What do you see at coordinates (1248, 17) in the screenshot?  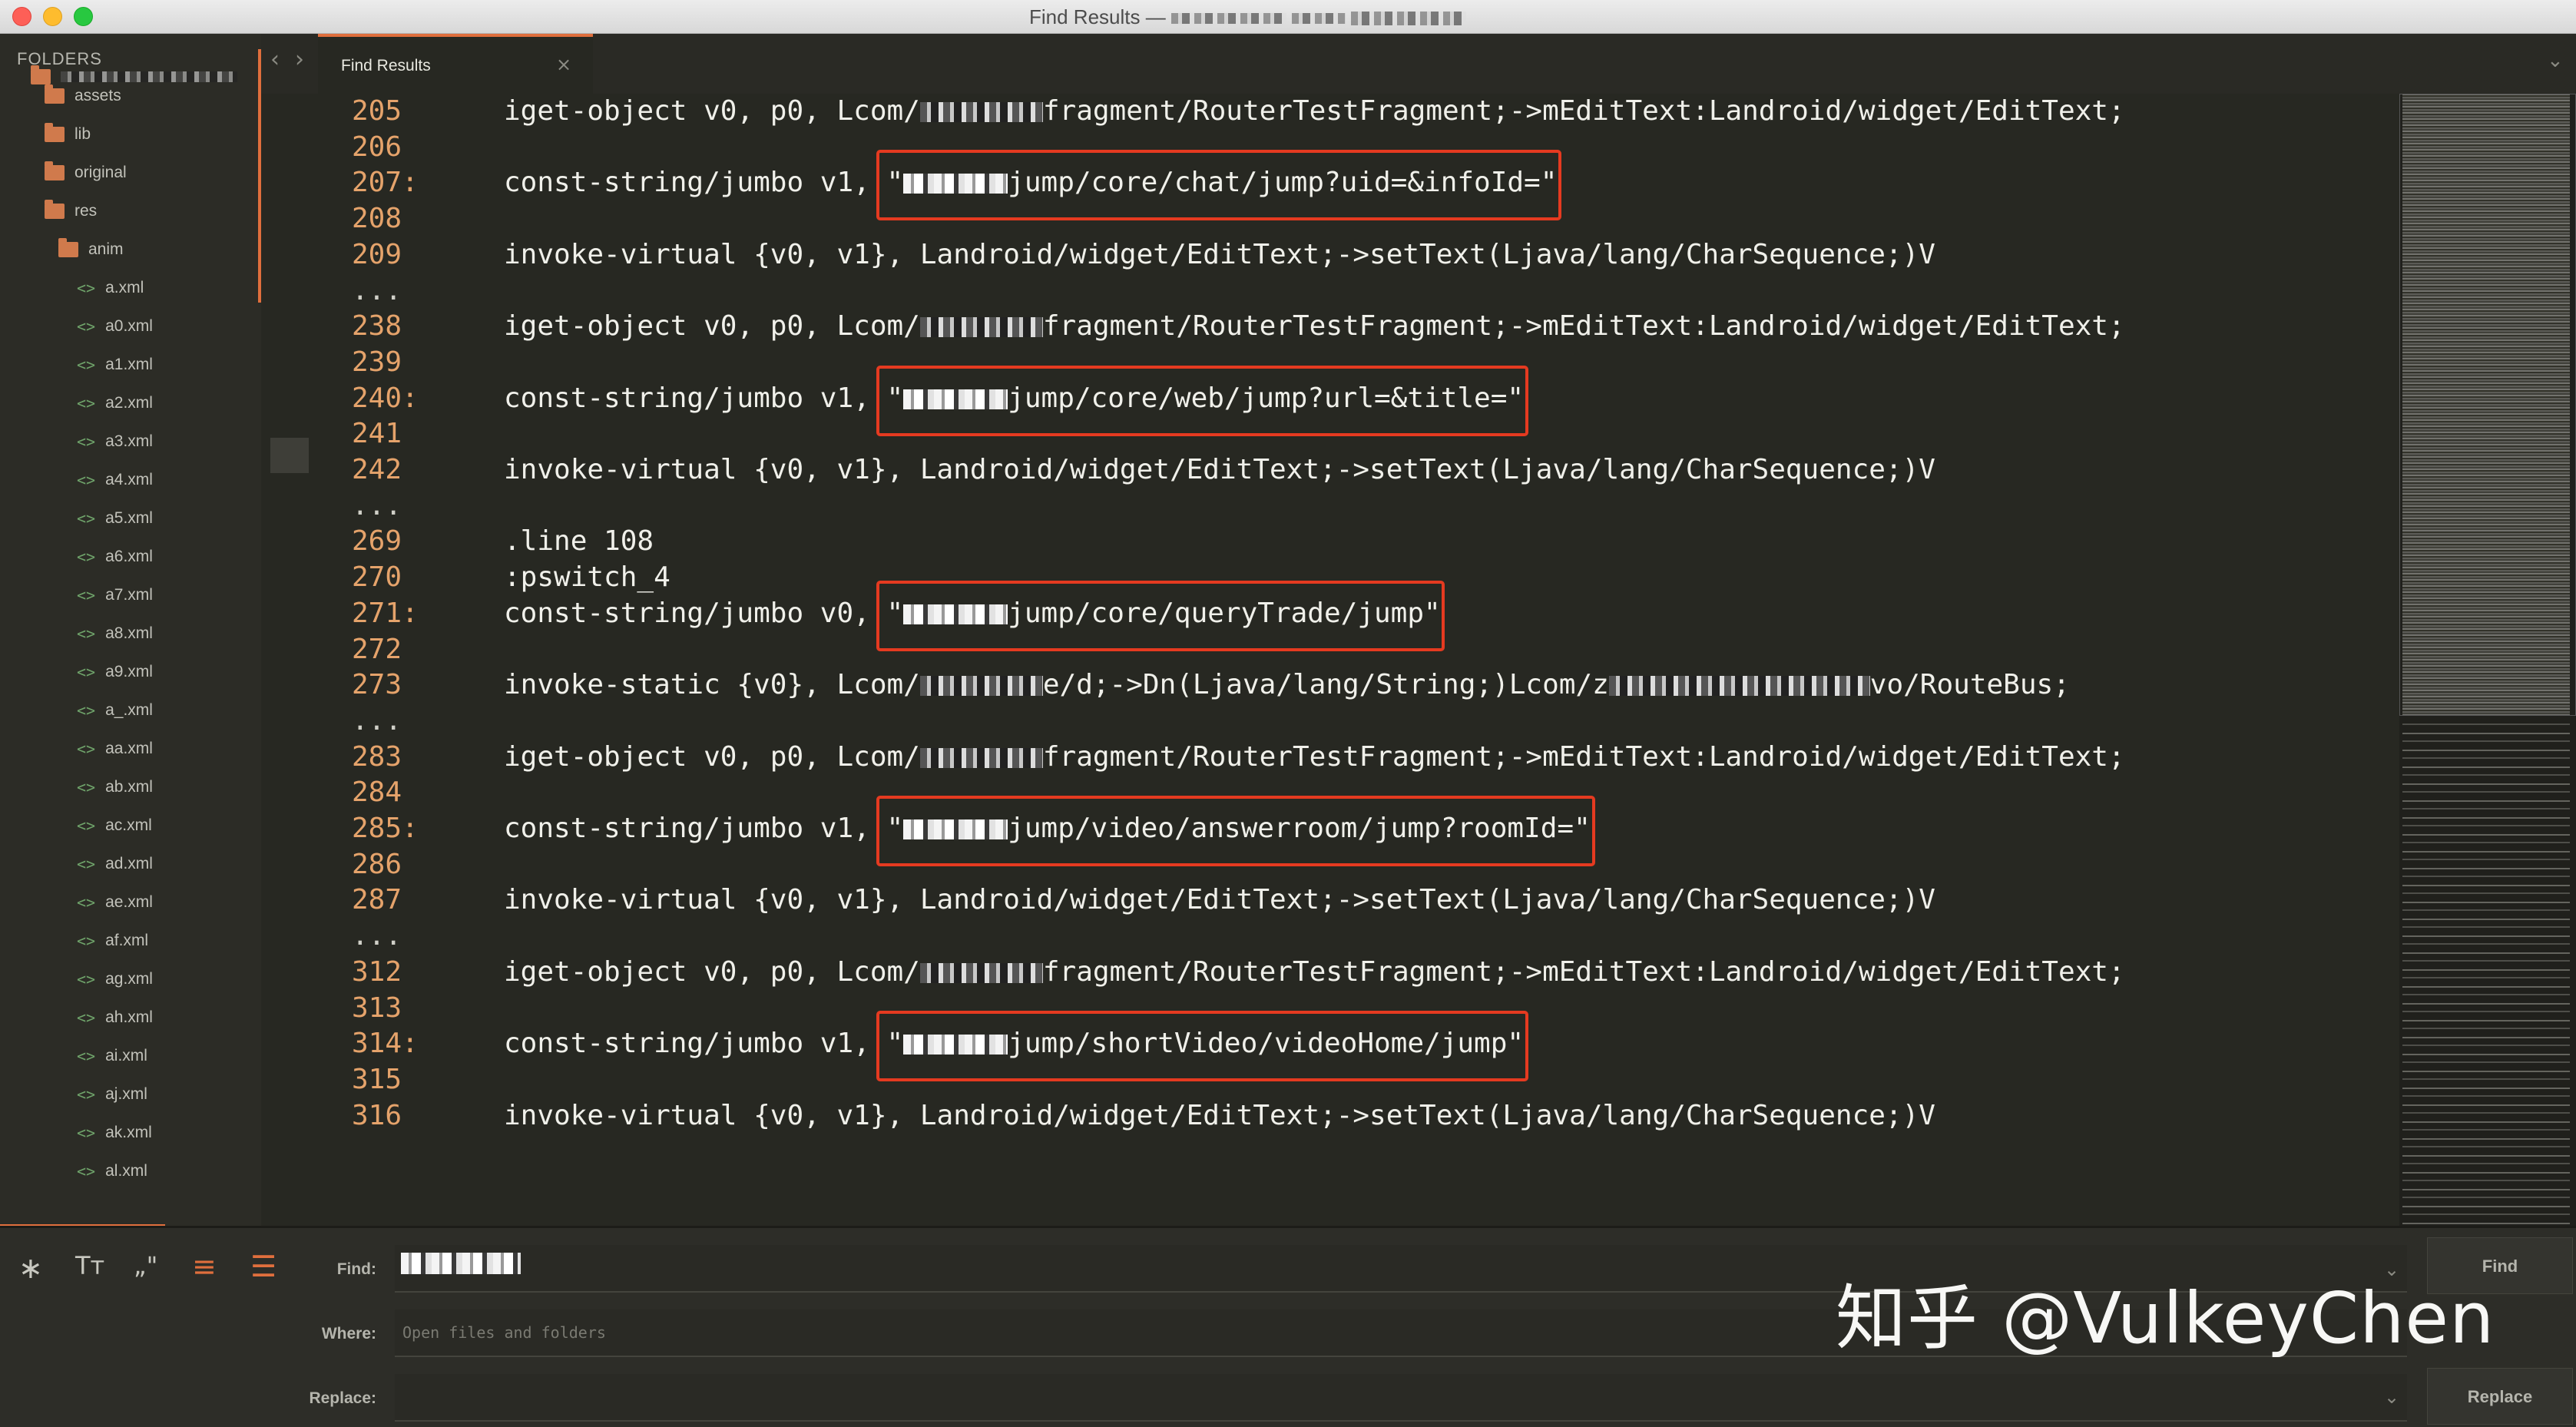 I see `window-title: Find Results —` at bounding box center [1248, 17].